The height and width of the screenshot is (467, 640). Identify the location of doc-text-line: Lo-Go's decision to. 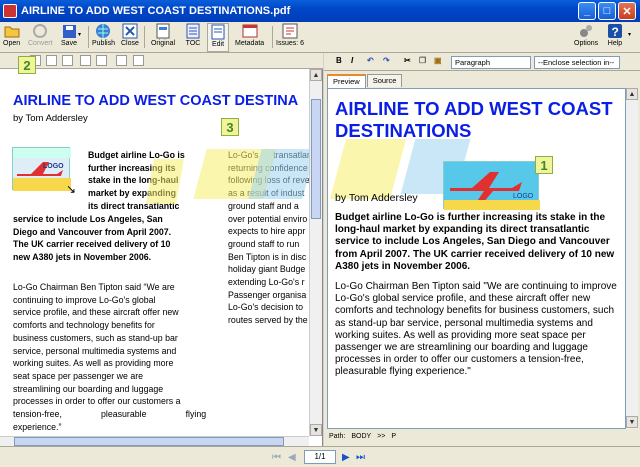
(266, 307).